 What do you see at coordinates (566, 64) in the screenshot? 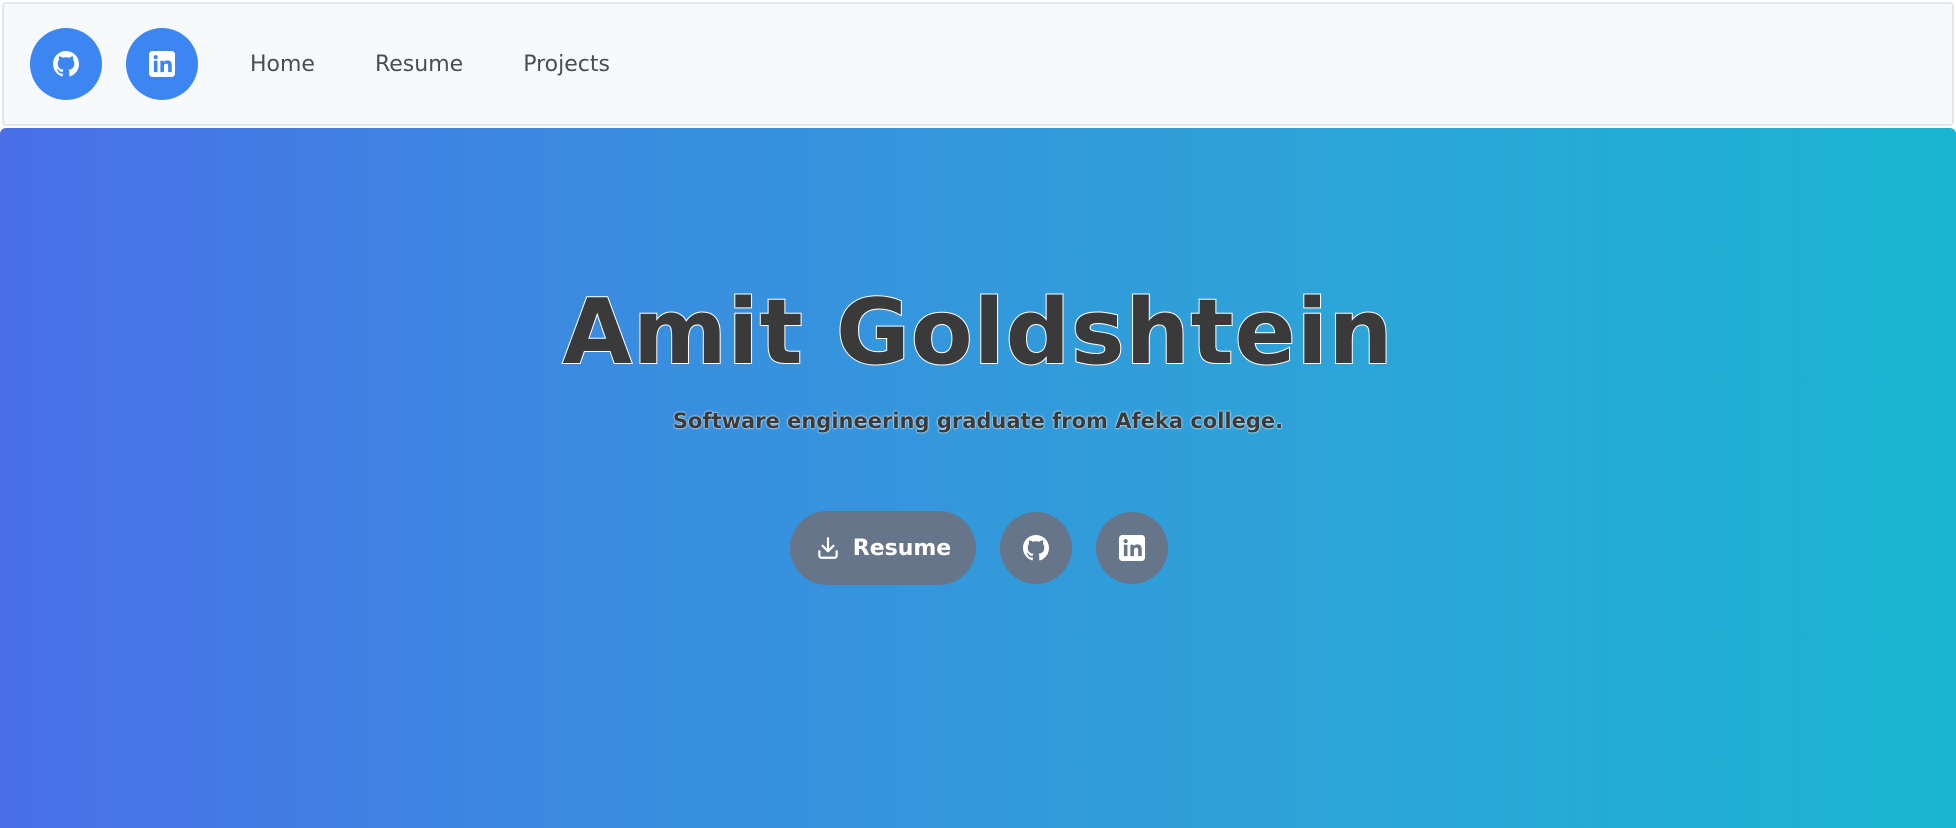
I see `nav-link-projects: Projects` at bounding box center [566, 64].